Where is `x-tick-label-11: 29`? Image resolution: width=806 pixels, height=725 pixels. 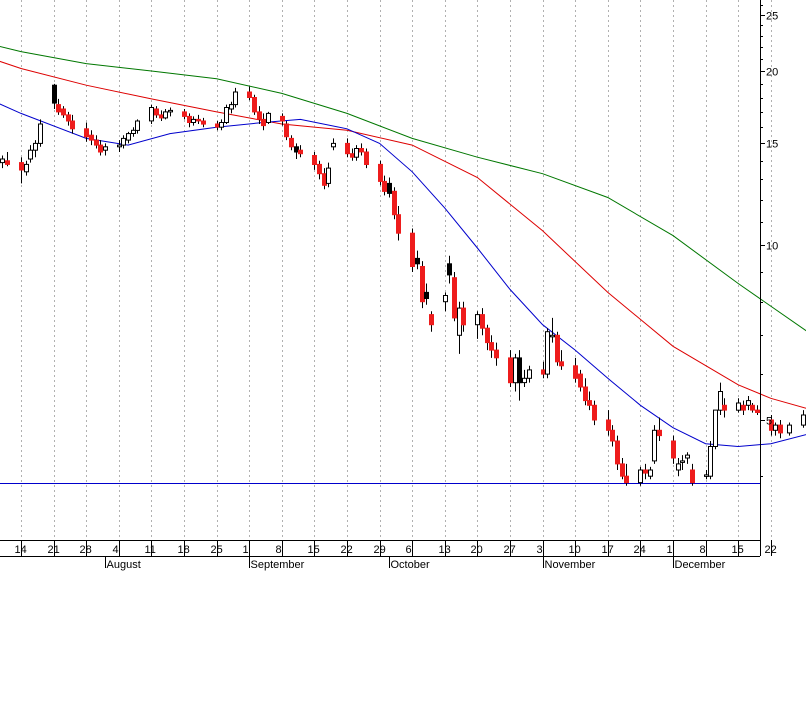 x-tick-label-11: 29 is located at coordinates (380, 550).